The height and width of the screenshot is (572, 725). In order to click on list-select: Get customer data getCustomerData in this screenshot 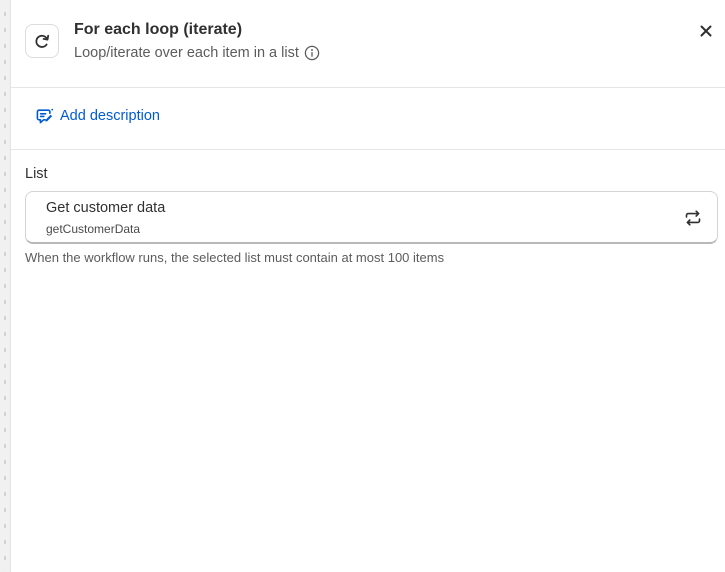, I will do `click(371, 217)`.